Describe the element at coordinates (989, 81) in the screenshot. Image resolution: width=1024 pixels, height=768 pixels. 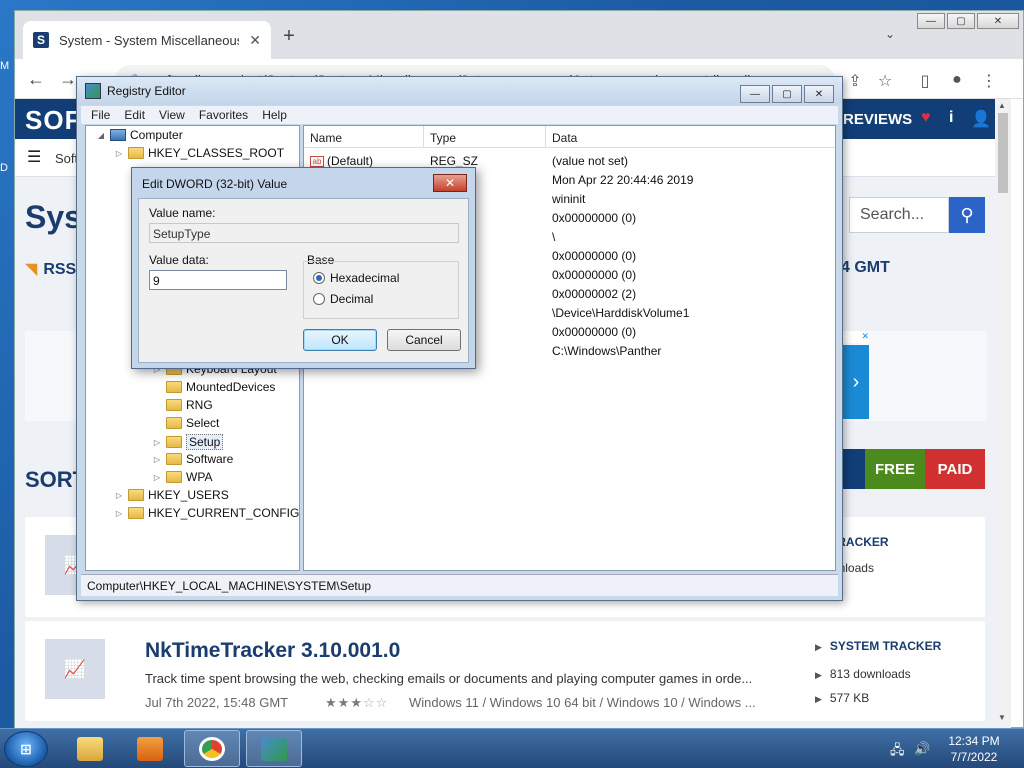
I see `menu-dots-icon: ⋮` at that location.